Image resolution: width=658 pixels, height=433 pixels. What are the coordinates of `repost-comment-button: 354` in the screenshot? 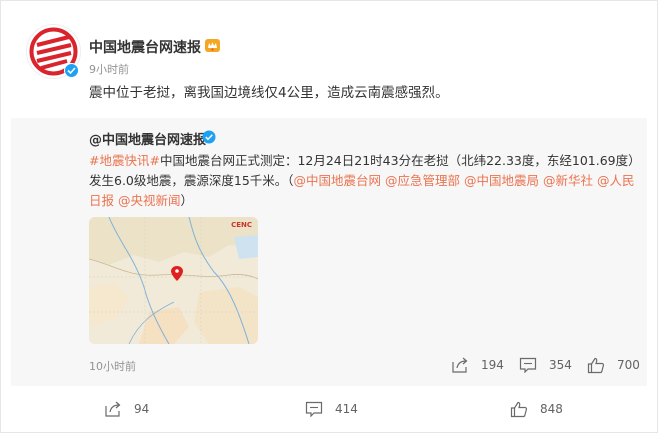 It's located at (545, 365).